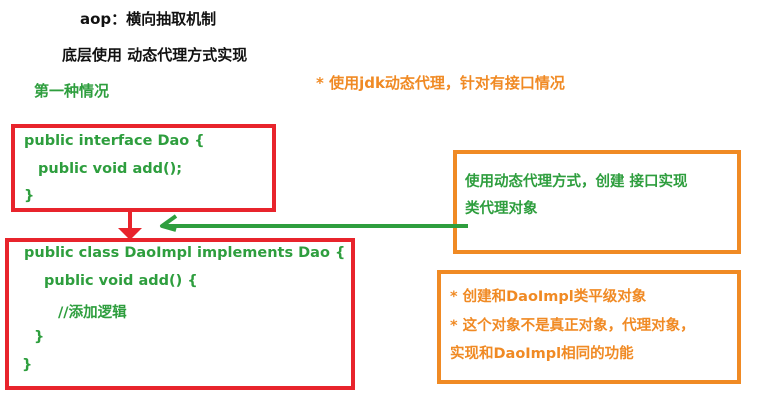 This screenshot has height=415, width=773. Describe the element at coordinates (130, 226) in the screenshot. I see `red-inherit-arrow` at that location.